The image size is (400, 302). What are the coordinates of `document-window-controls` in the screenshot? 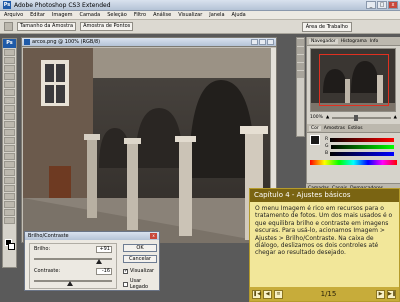 It's located at (262, 42).